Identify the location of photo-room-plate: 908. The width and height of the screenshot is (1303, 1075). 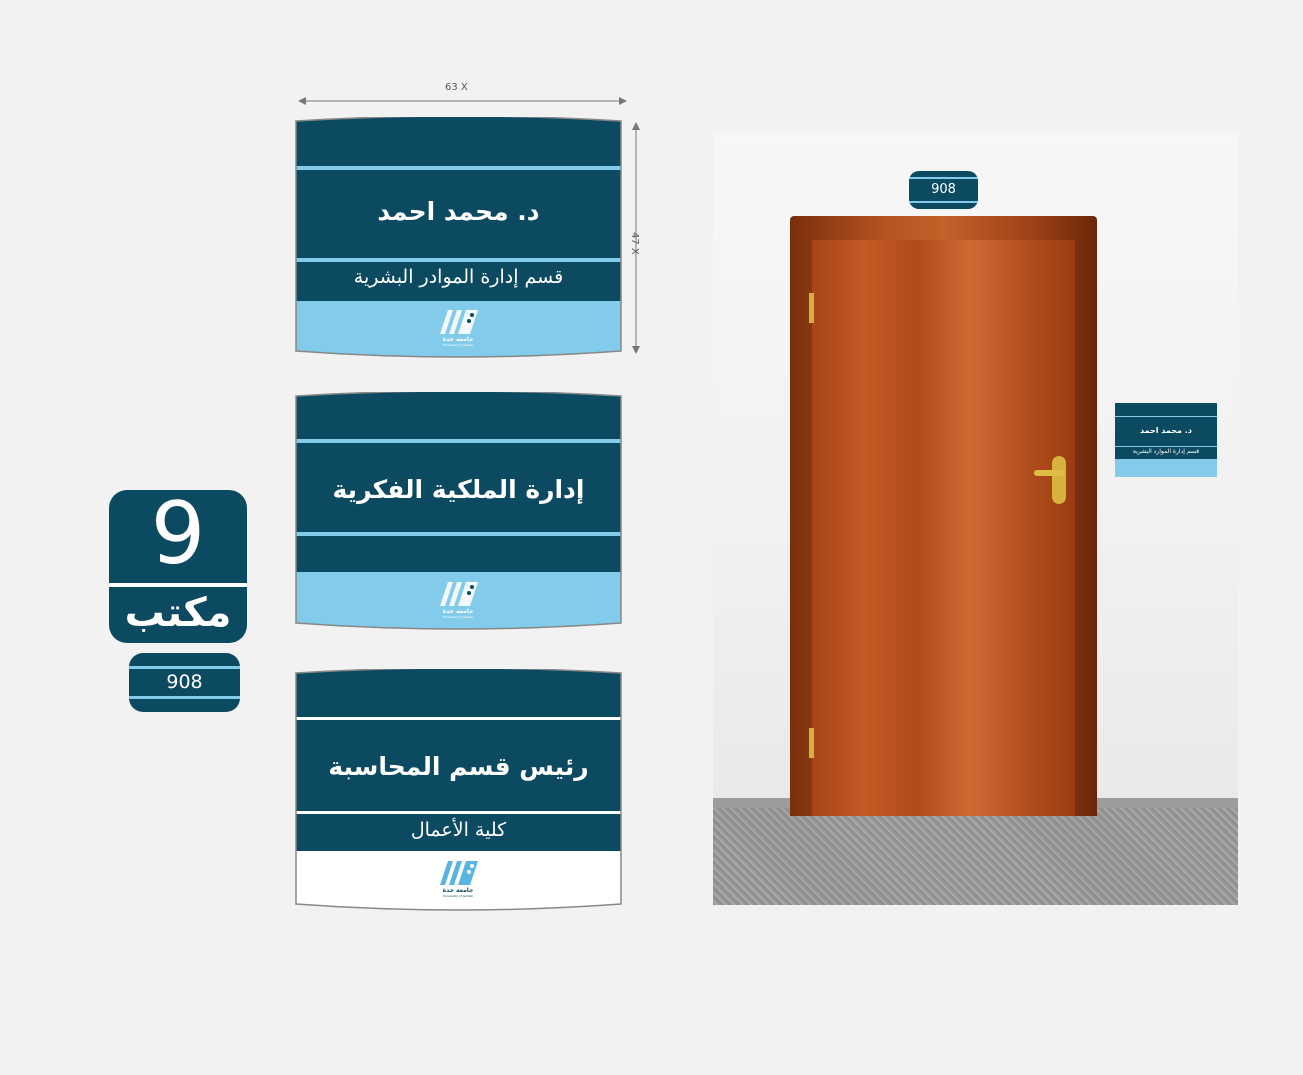
(943, 190).